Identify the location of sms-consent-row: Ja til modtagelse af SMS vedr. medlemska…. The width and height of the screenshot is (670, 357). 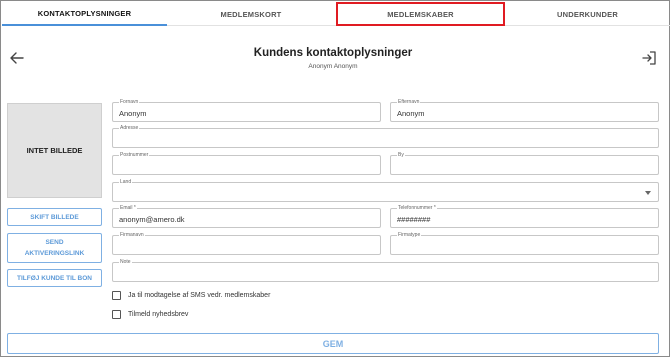
(191, 295).